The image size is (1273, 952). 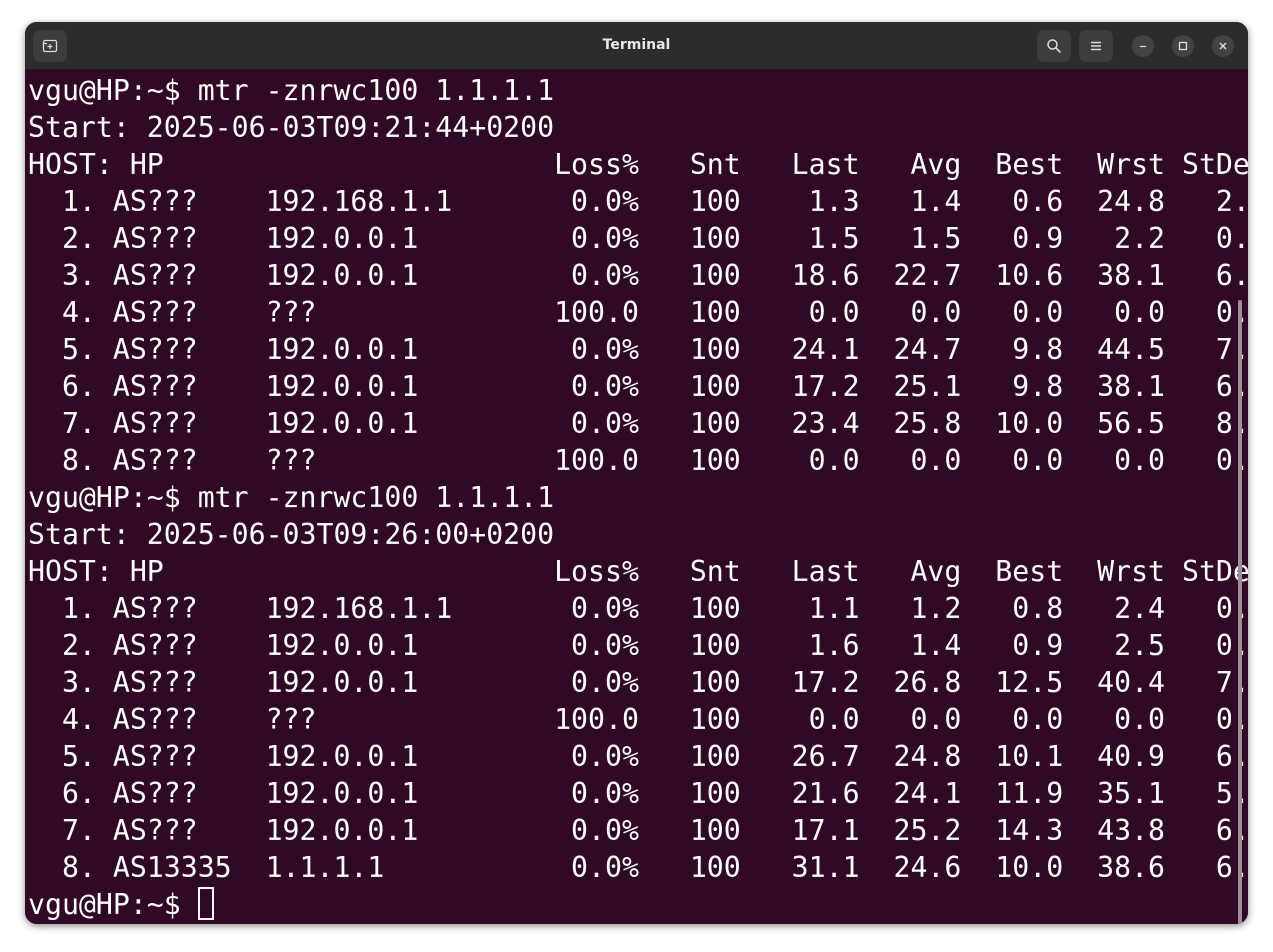 I want to click on minimize-icon, so click(x=1143, y=46).